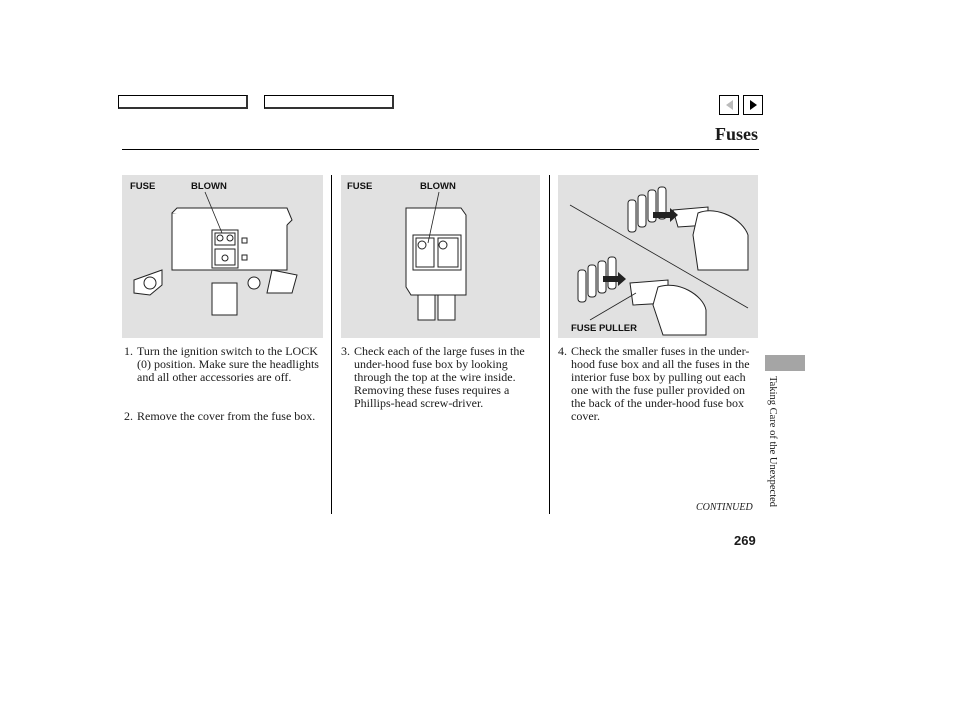 The image size is (954, 710). I want to click on figure-fuse-puller: FUSE PULLER, so click(658, 256).